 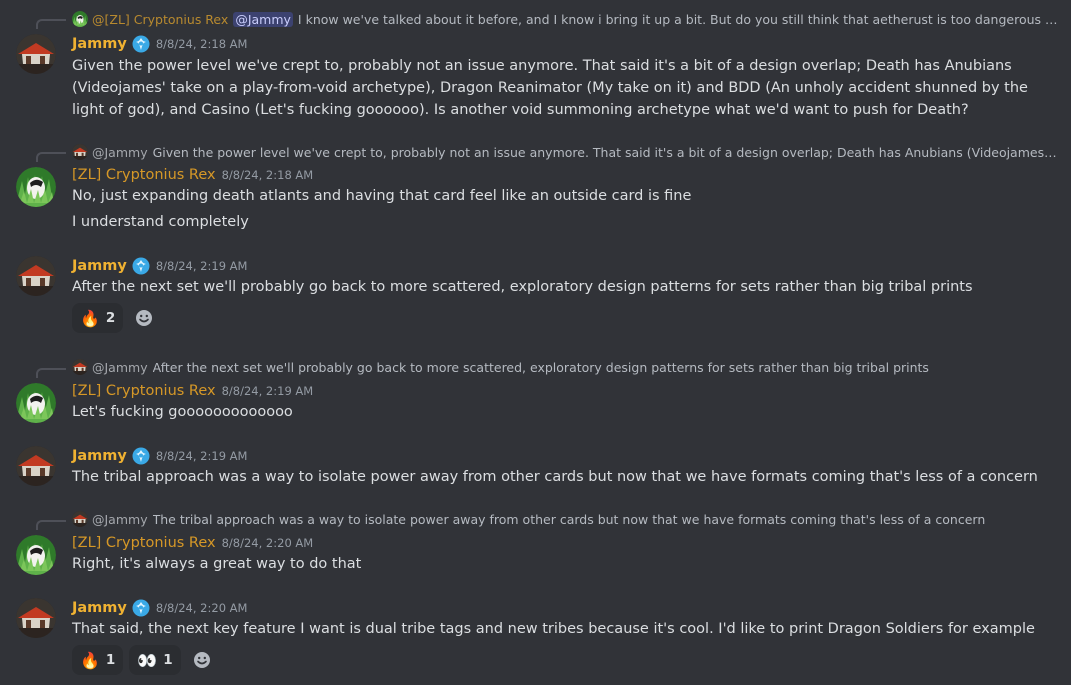 What do you see at coordinates (147, 660) in the screenshot?
I see `eyes-icon: 👀` at bounding box center [147, 660].